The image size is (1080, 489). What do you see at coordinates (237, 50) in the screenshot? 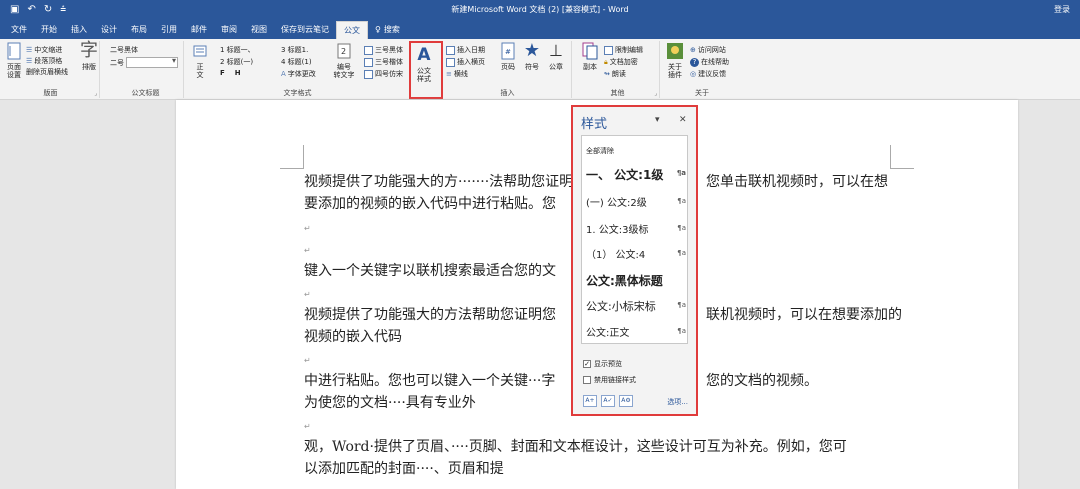
I see `heading1-button: 1 标题一、` at bounding box center [237, 50].